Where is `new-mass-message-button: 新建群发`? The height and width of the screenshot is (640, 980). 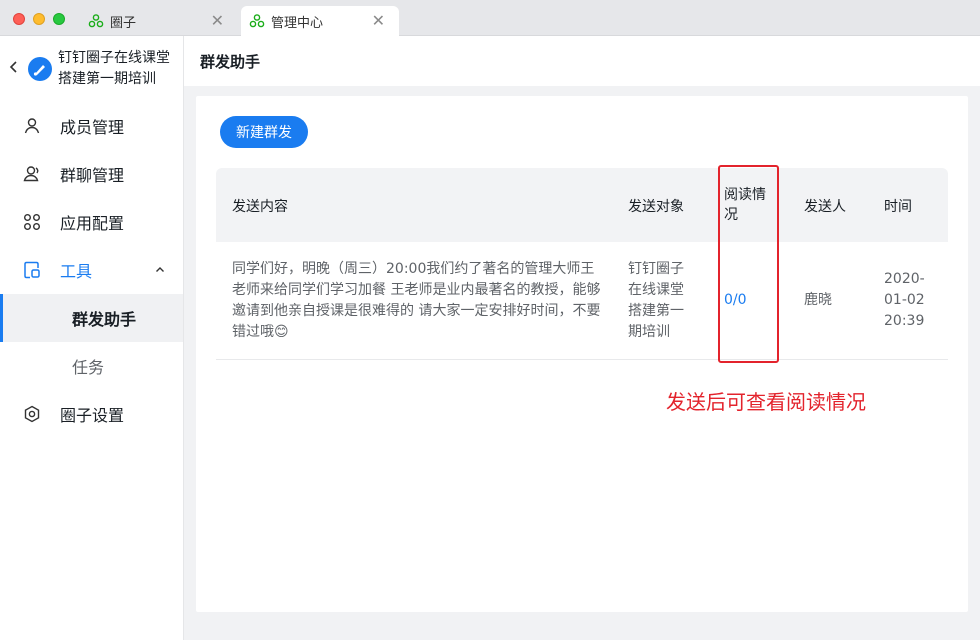
new-mass-message-button: 新建群发 is located at coordinates (264, 132).